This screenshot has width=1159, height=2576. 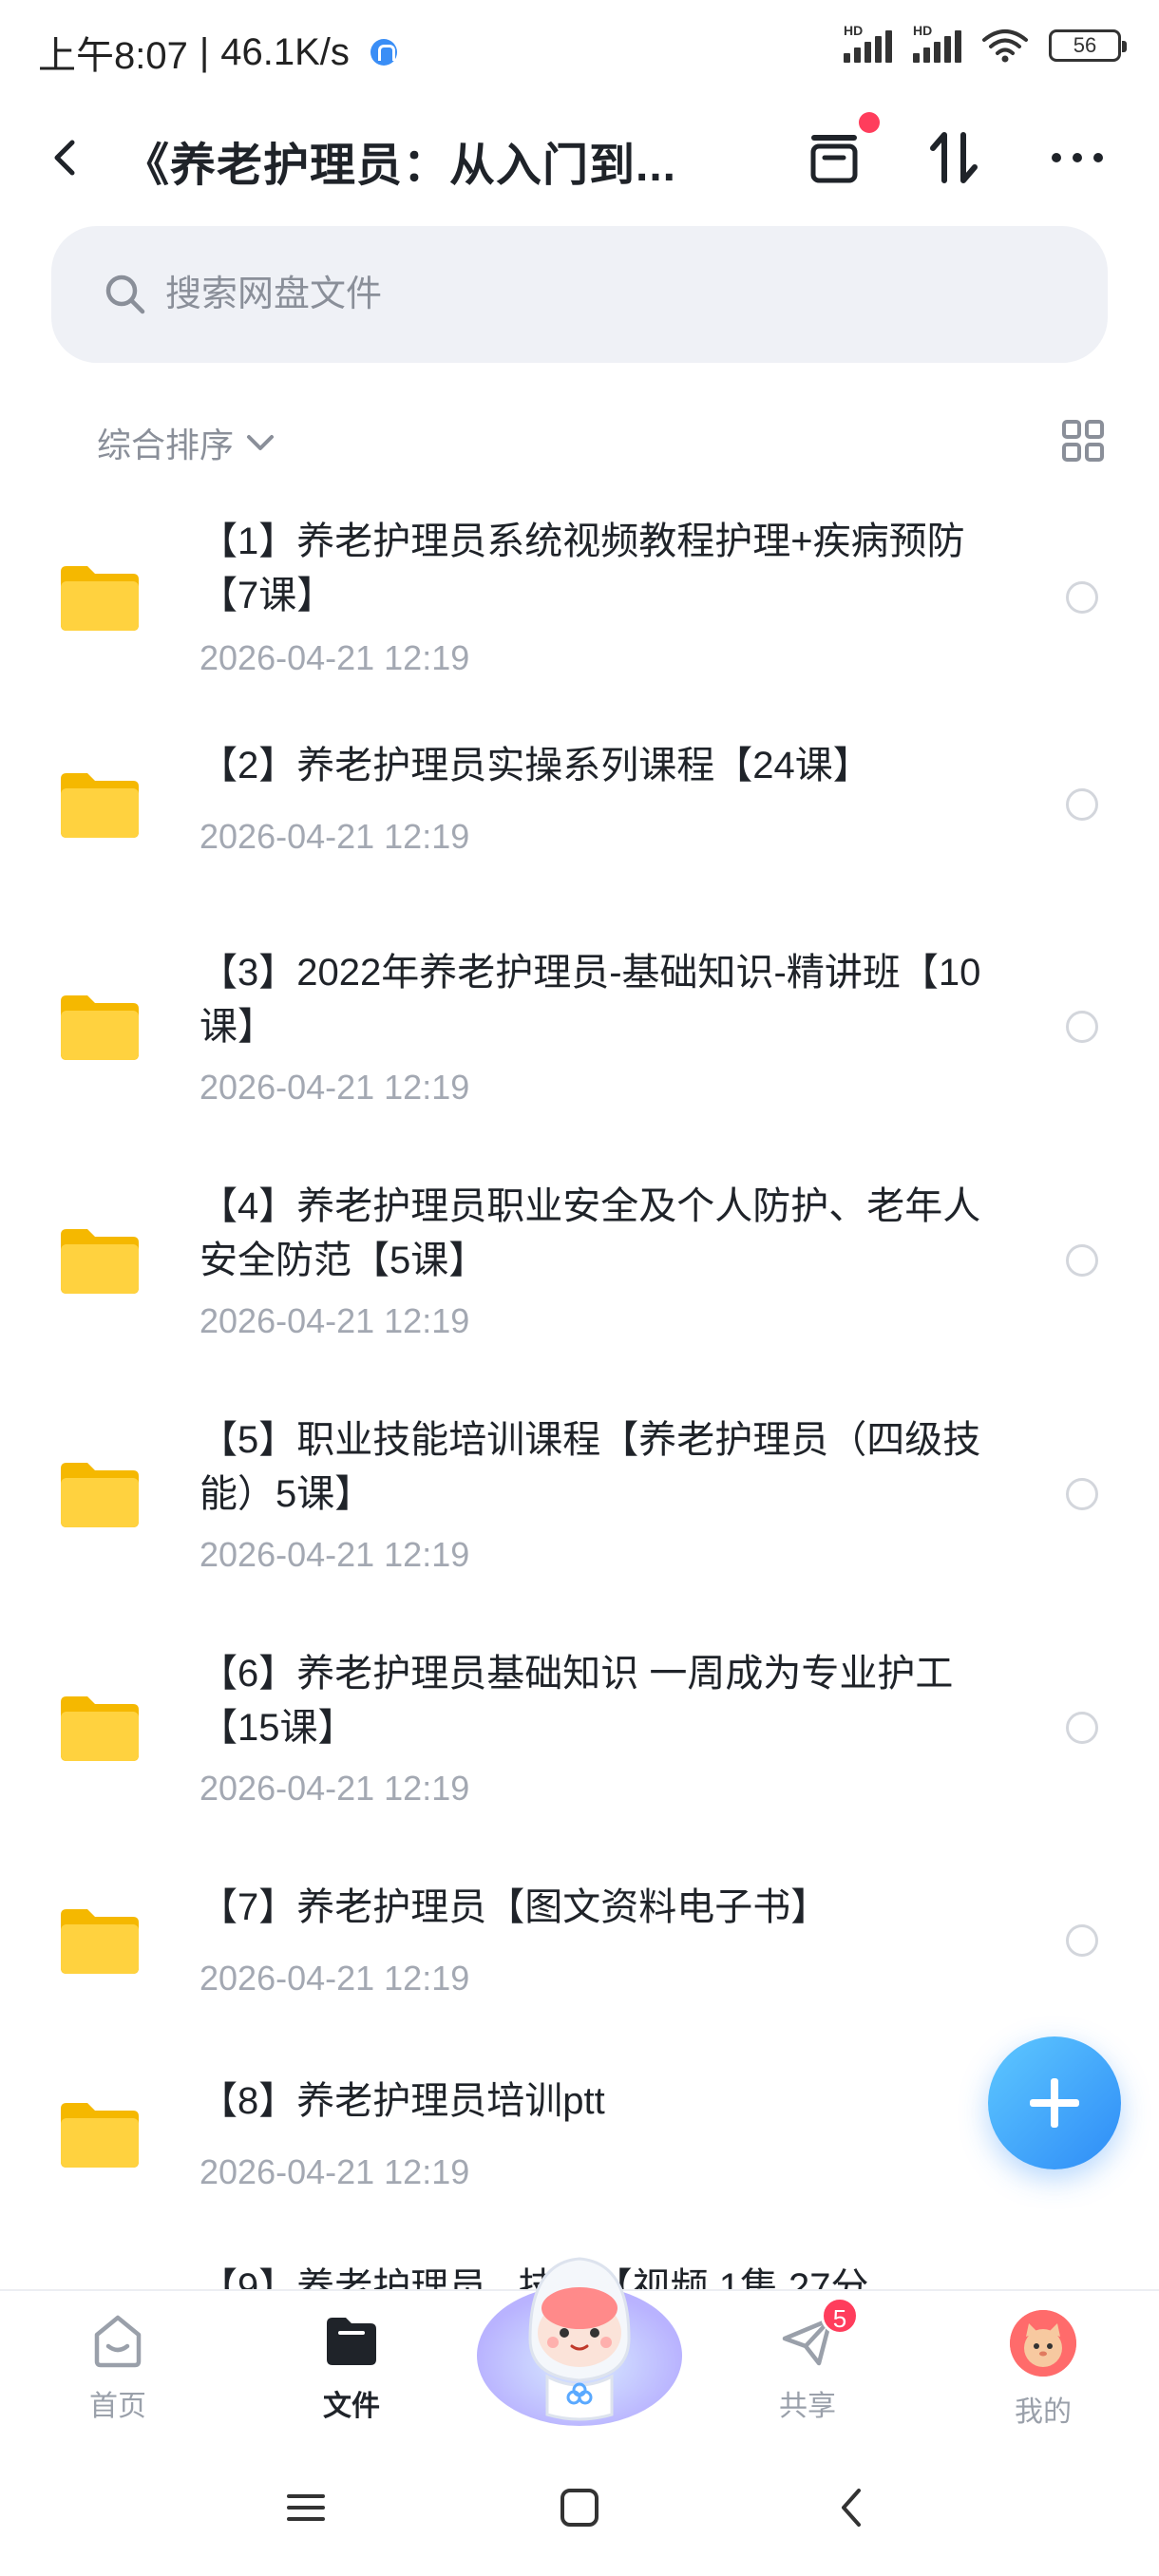 I want to click on sort-label: 综合排序, so click(x=166, y=445).